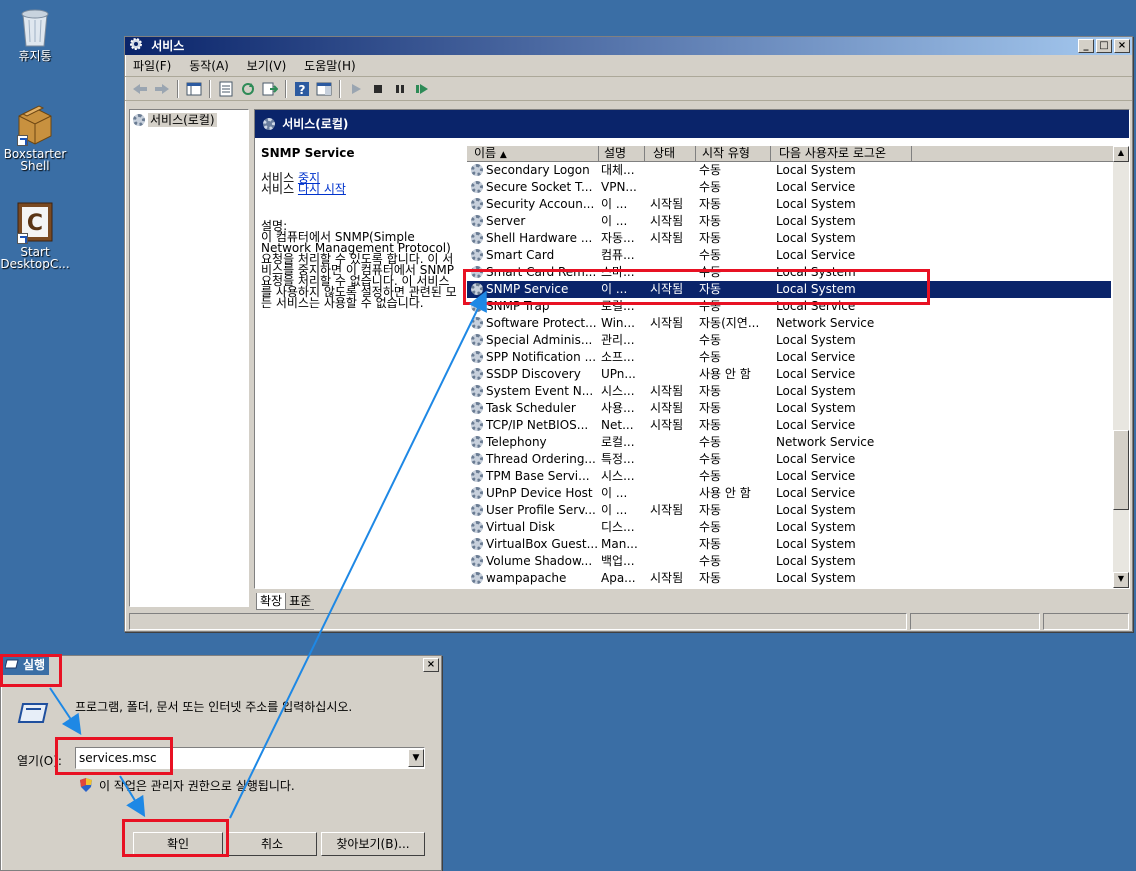  Describe the element at coordinates (267, 66) in the screenshot. I see `menu-view: 보기(V)` at that location.